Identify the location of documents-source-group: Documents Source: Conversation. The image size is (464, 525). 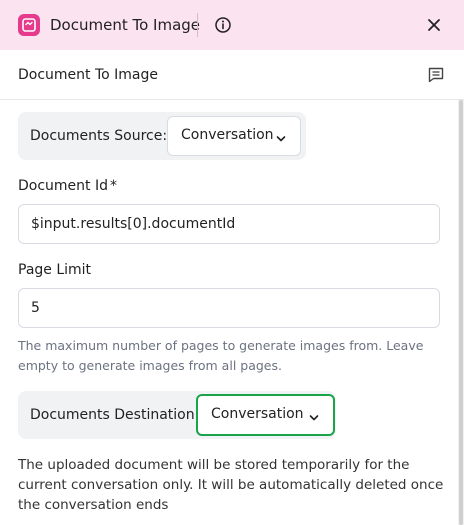
(162, 136).